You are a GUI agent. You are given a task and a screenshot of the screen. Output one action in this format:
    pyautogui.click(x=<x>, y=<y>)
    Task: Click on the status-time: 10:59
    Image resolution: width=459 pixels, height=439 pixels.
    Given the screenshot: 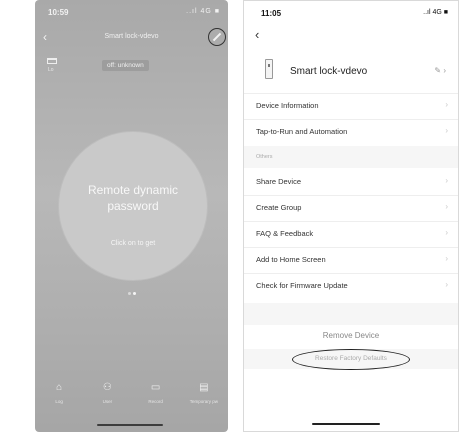 What is the action you would take?
    pyautogui.click(x=58, y=12)
    